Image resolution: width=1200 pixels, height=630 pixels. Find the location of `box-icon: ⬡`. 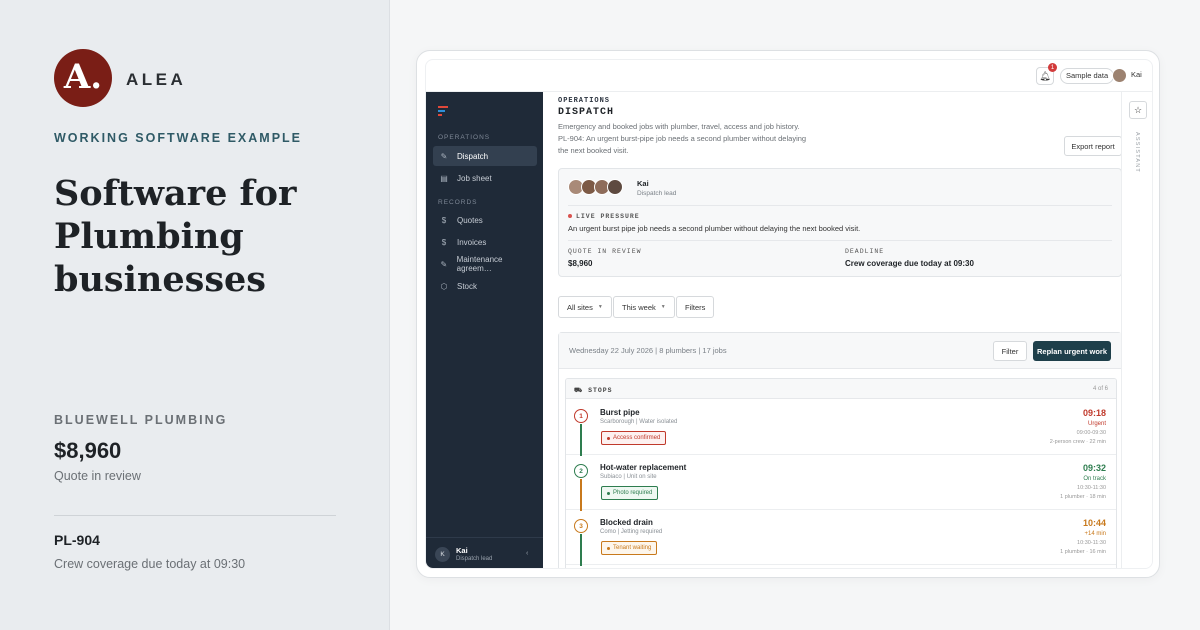

box-icon: ⬡ is located at coordinates (444, 286).